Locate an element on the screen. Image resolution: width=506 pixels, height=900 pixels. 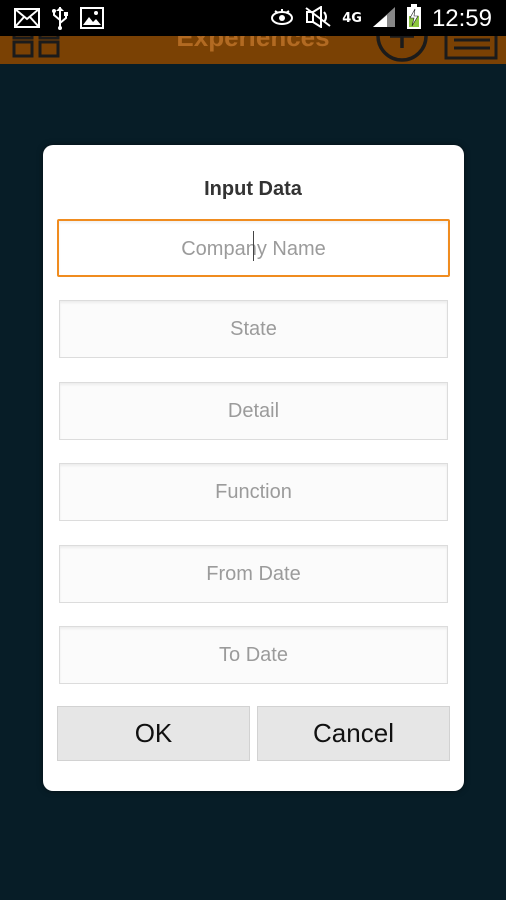
status-bar: 4G 12:59 is located at coordinates (253, 18).